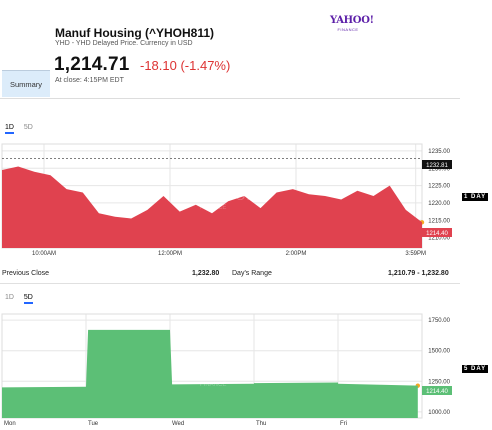  I want to click on yahoo-finance-logo: YAHOO! FINANCE, so click(352, 23).